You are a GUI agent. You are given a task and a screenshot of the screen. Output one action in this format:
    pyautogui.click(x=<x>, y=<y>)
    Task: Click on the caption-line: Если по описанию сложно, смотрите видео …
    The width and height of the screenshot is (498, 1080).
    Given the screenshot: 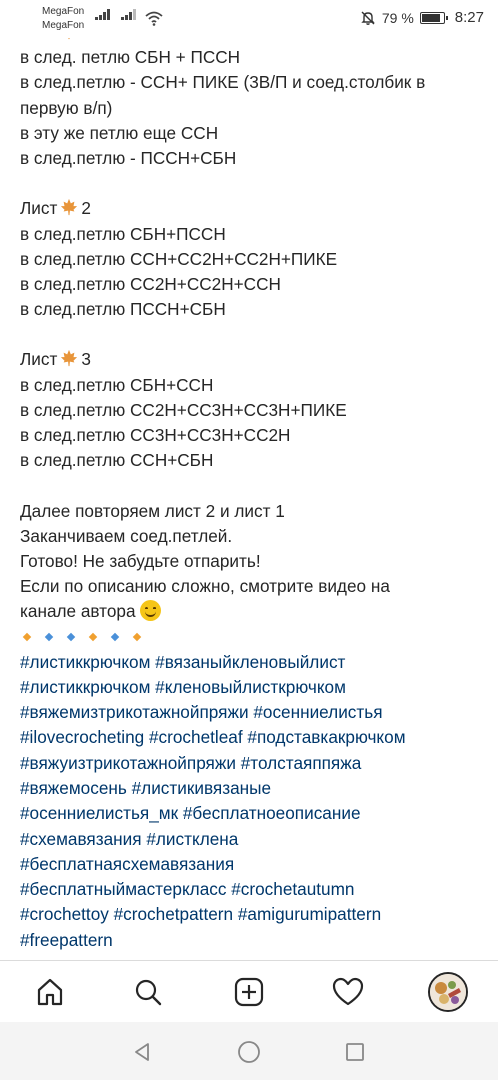 What is the action you would take?
    pyautogui.click(x=205, y=586)
    